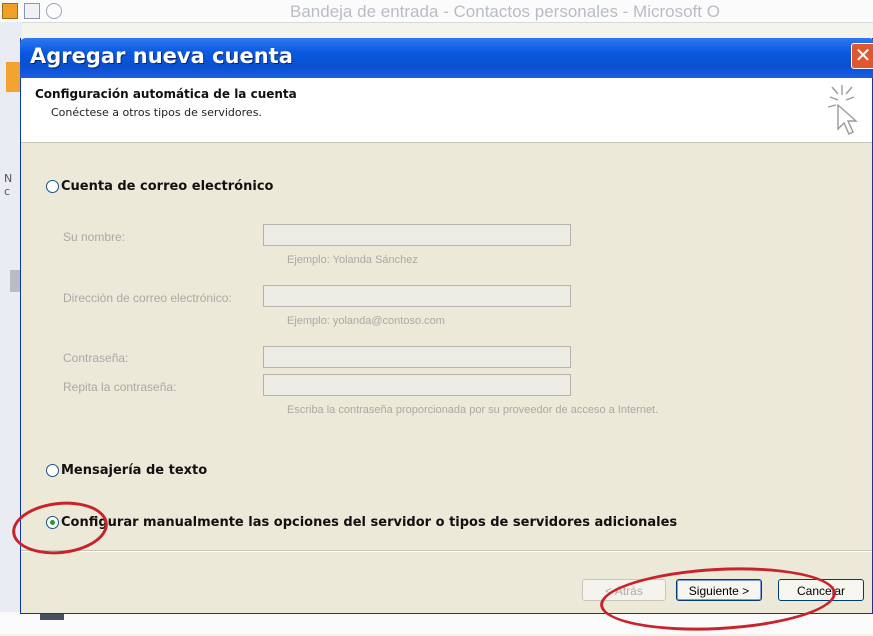 Image resolution: width=873 pixels, height=636 pixels. What do you see at coordinates (417, 296) in the screenshot?
I see `email-address-input` at bounding box center [417, 296].